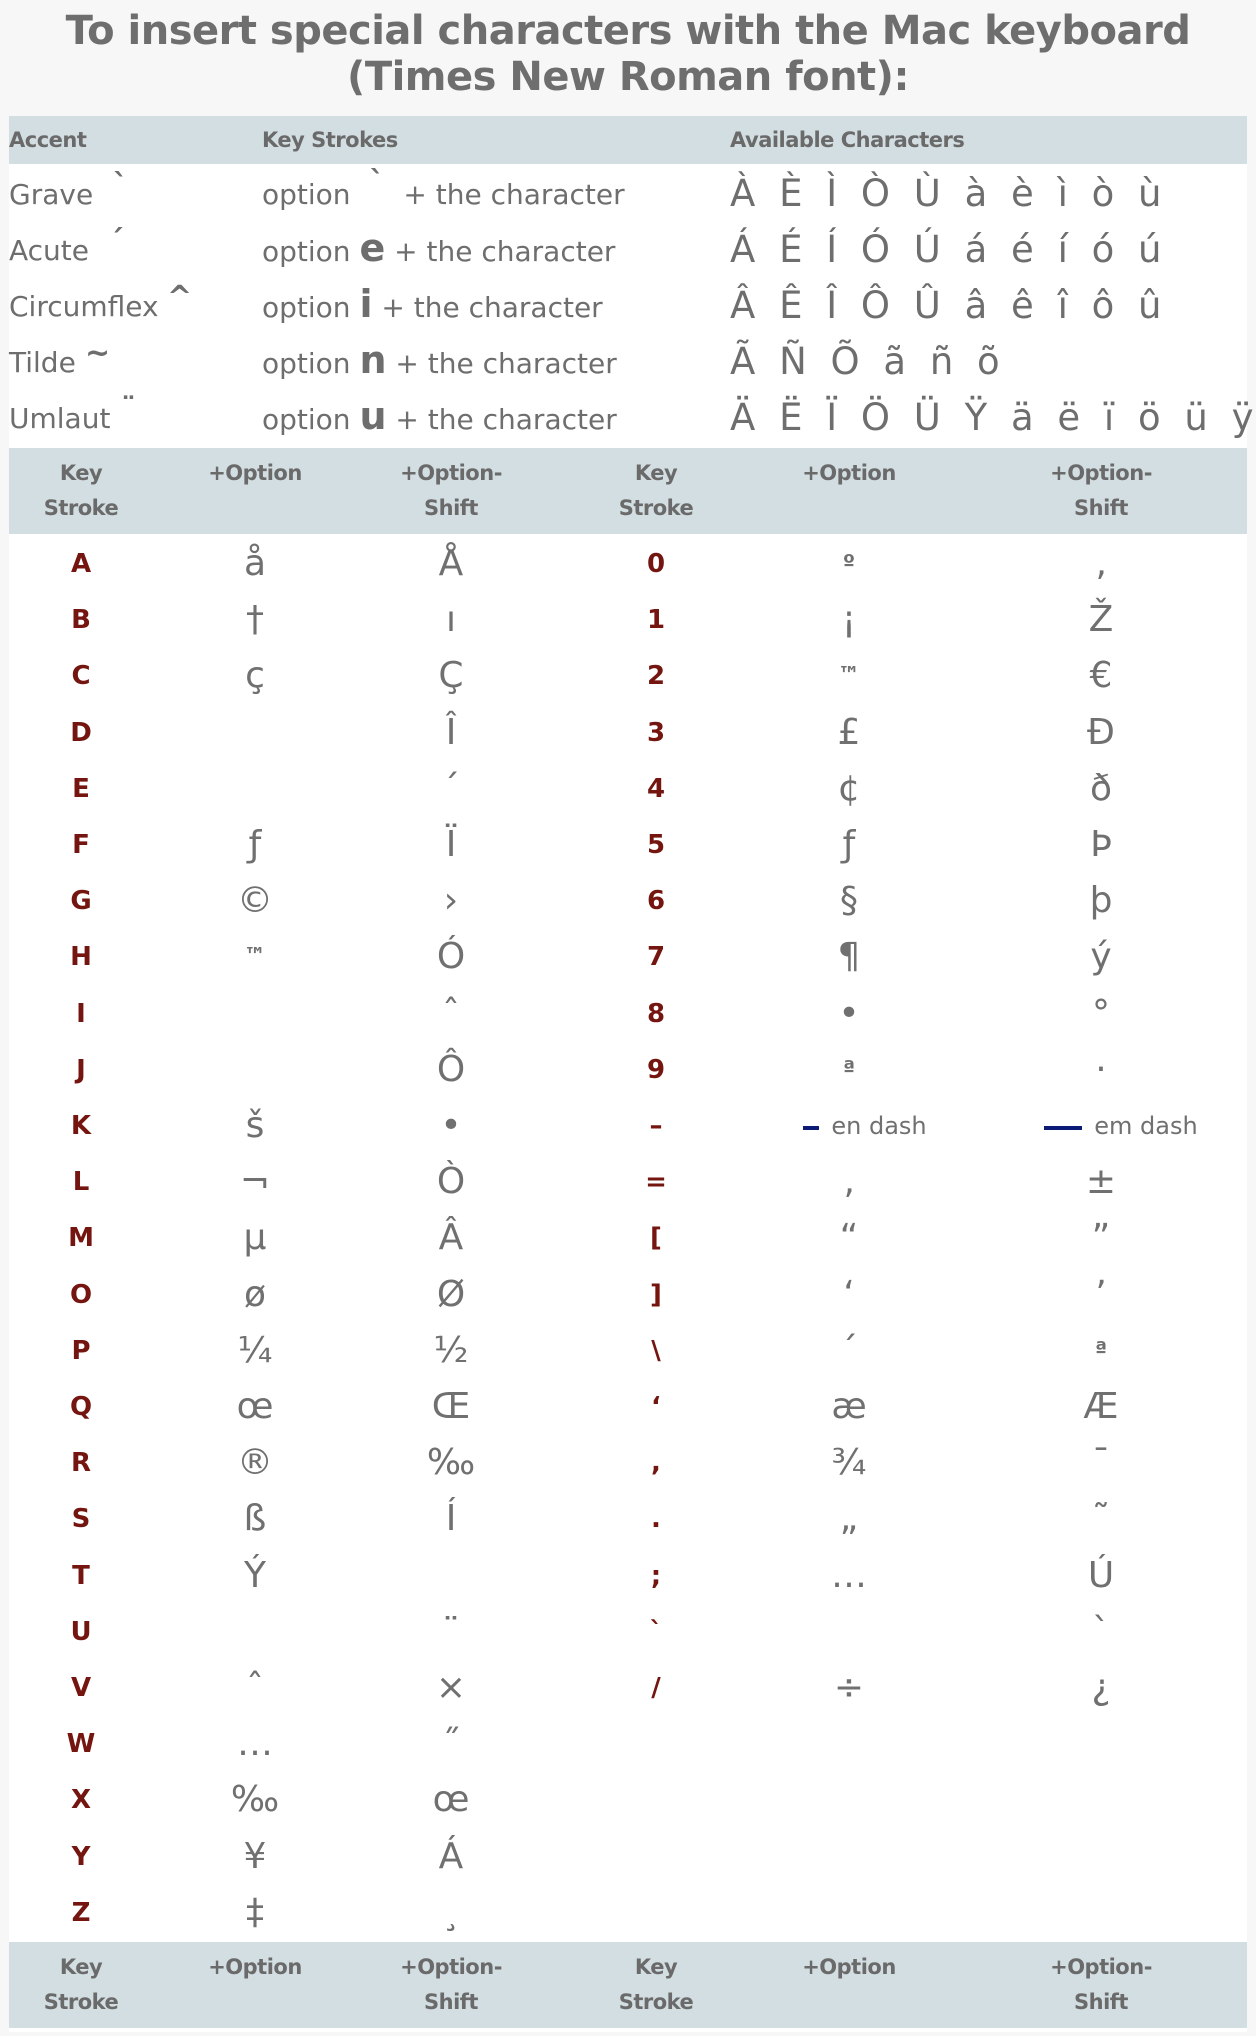 The image size is (1256, 2036). What do you see at coordinates (439, 360) in the screenshot?
I see `accent-key-strokes: option n + the character` at bounding box center [439, 360].